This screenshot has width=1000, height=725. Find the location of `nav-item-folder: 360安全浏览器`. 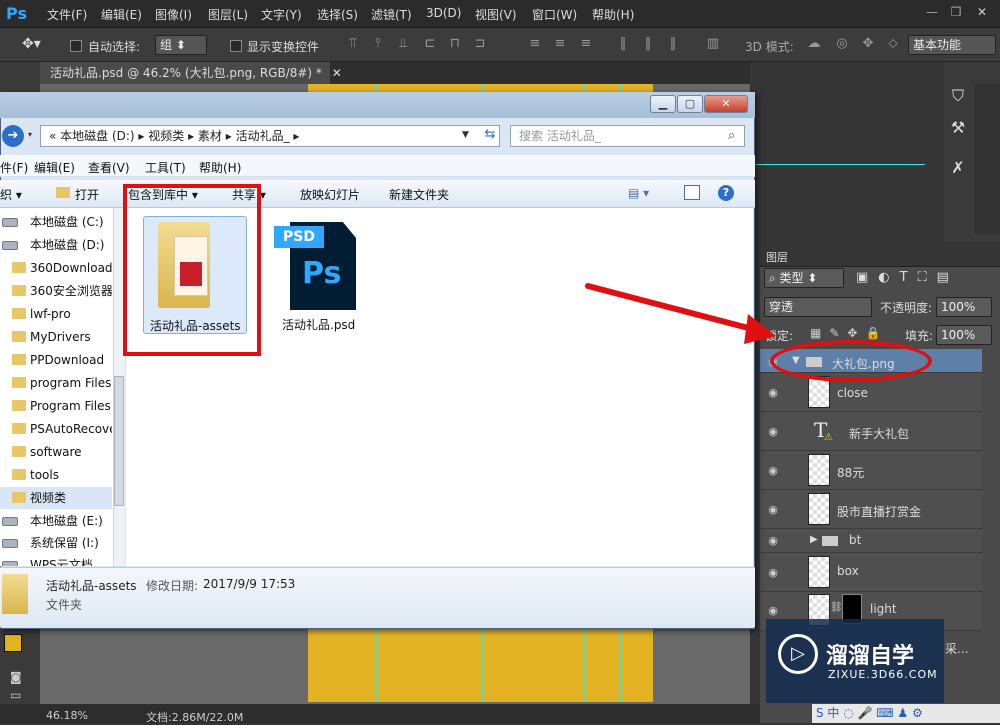

nav-item-folder: 360安全浏览器 is located at coordinates (56, 291).